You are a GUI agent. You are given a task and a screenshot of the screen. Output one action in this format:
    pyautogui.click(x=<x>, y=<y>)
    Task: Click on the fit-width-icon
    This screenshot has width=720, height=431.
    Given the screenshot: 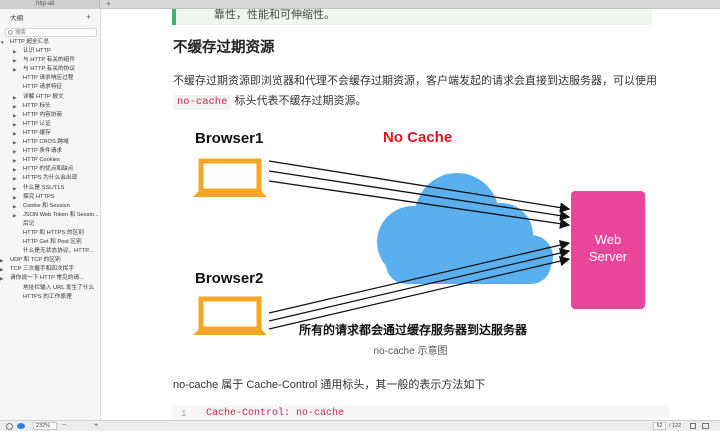 What is the action you would take?
    pyautogui.click(x=705, y=426)
    